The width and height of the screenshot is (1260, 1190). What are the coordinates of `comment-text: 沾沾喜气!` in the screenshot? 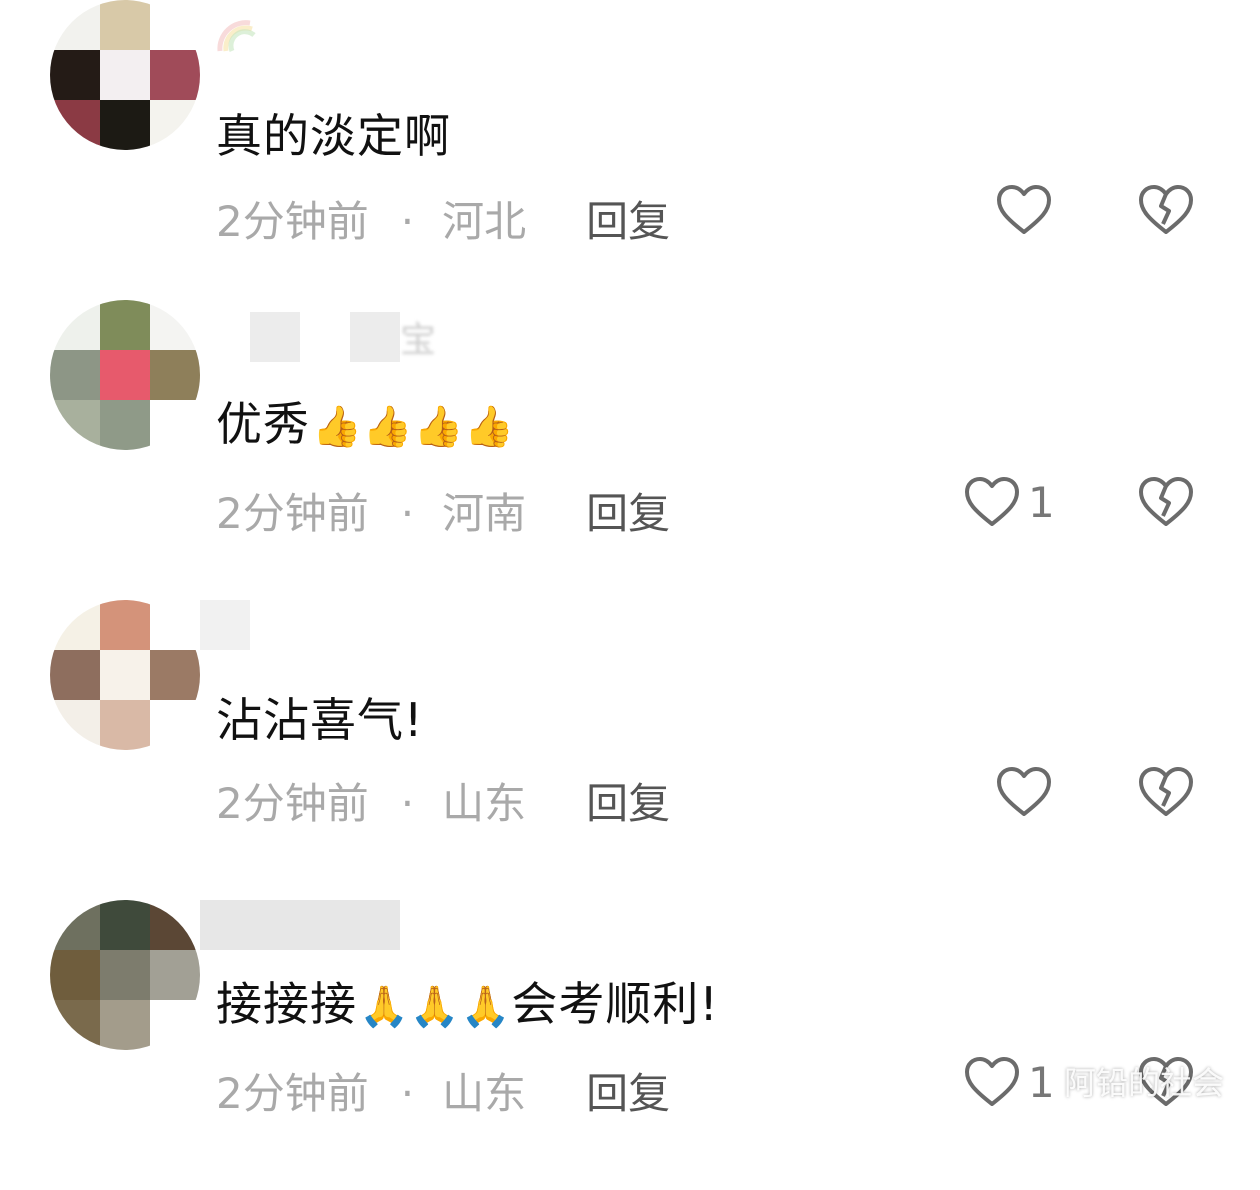 It's located at (320, 720).